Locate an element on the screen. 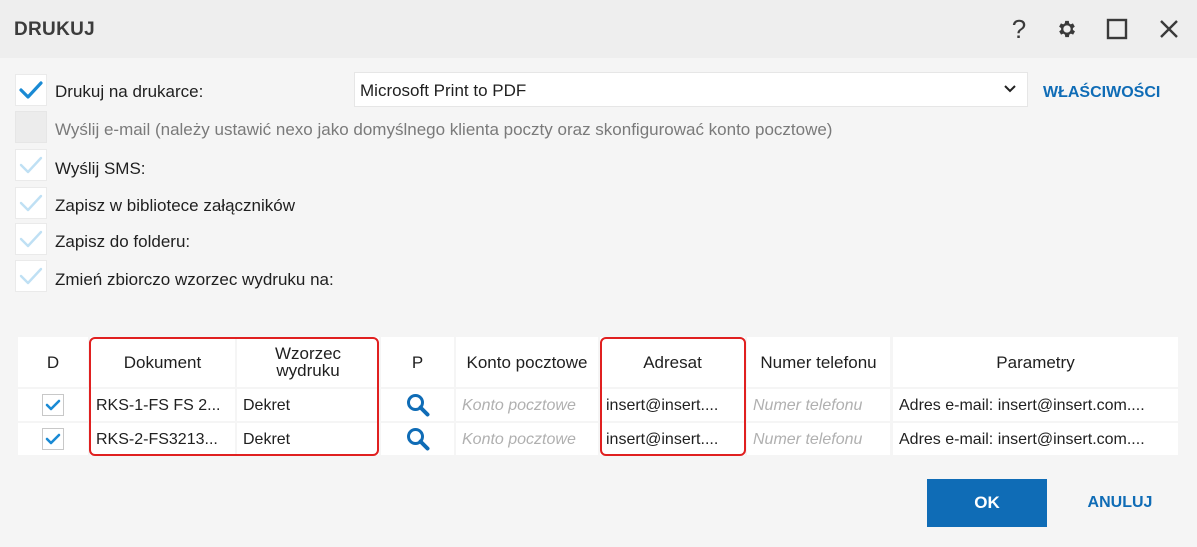  sms-label: Wyślij SMS: is located at coordinates (100, 168).